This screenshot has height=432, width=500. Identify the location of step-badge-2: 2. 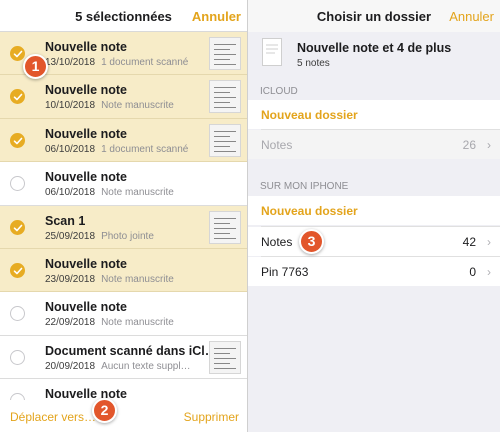
(104, 410).